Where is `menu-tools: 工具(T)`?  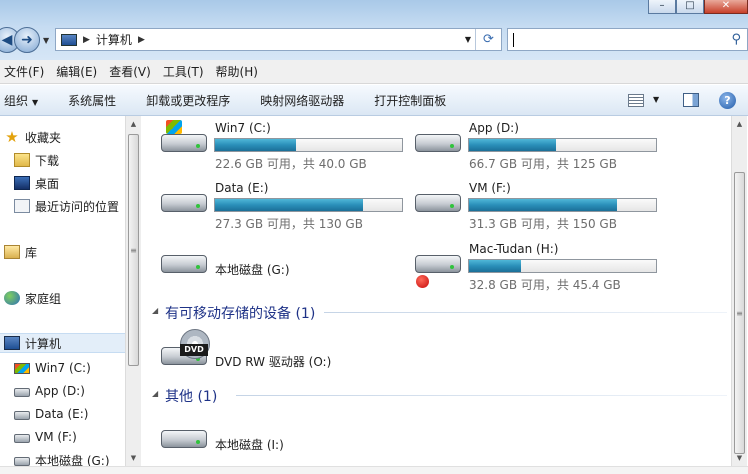 menu-tools: 工具(T) is located at coordinates (185, 71).